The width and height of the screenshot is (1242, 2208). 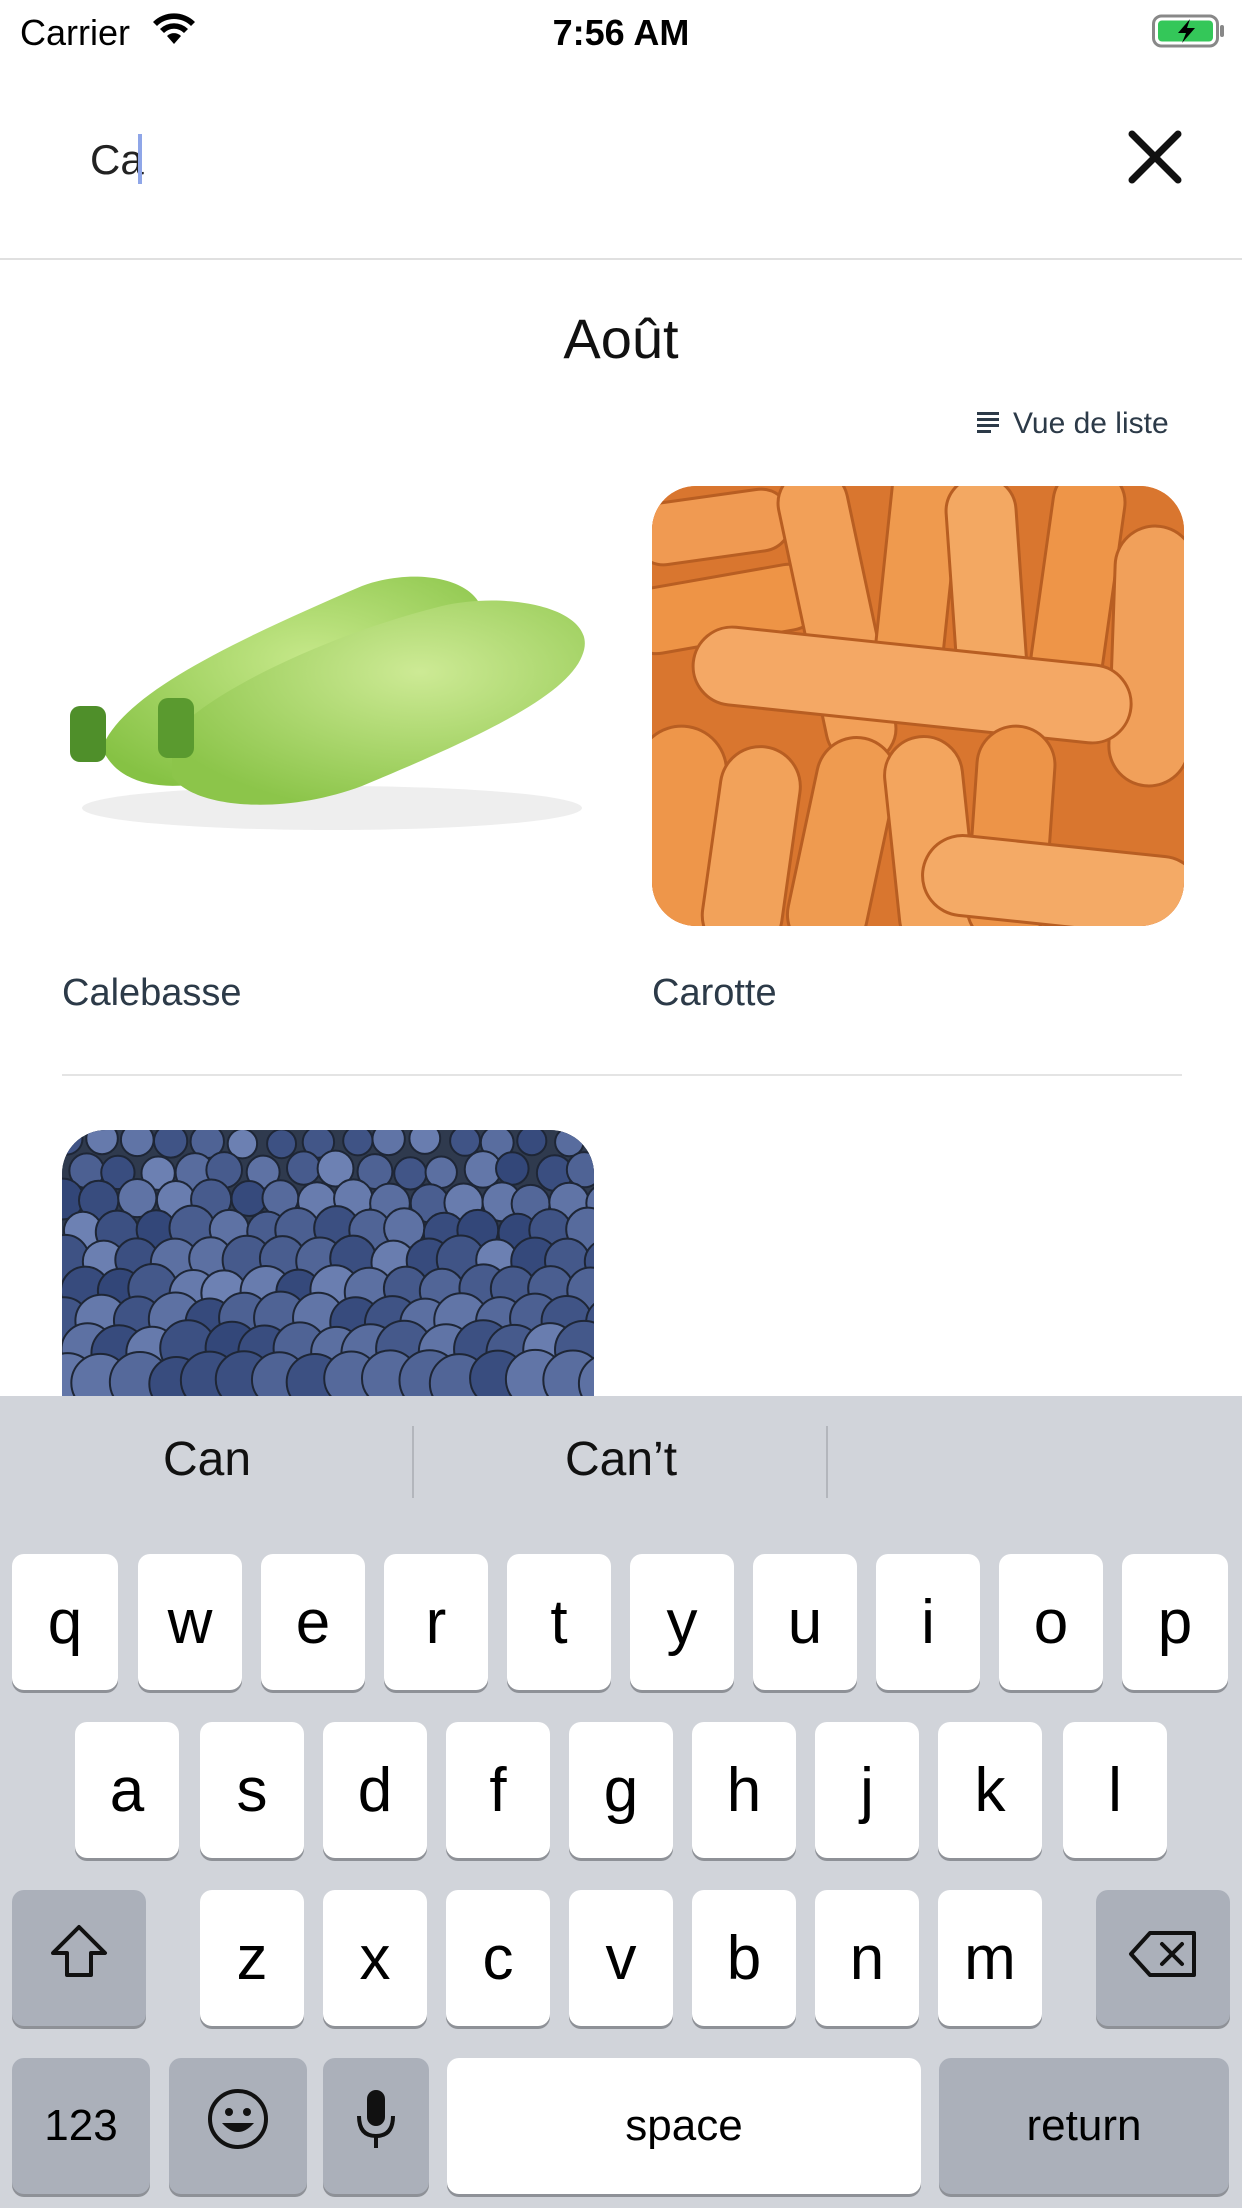 I want to click on shift-icon, so click(x=79, y=1958).